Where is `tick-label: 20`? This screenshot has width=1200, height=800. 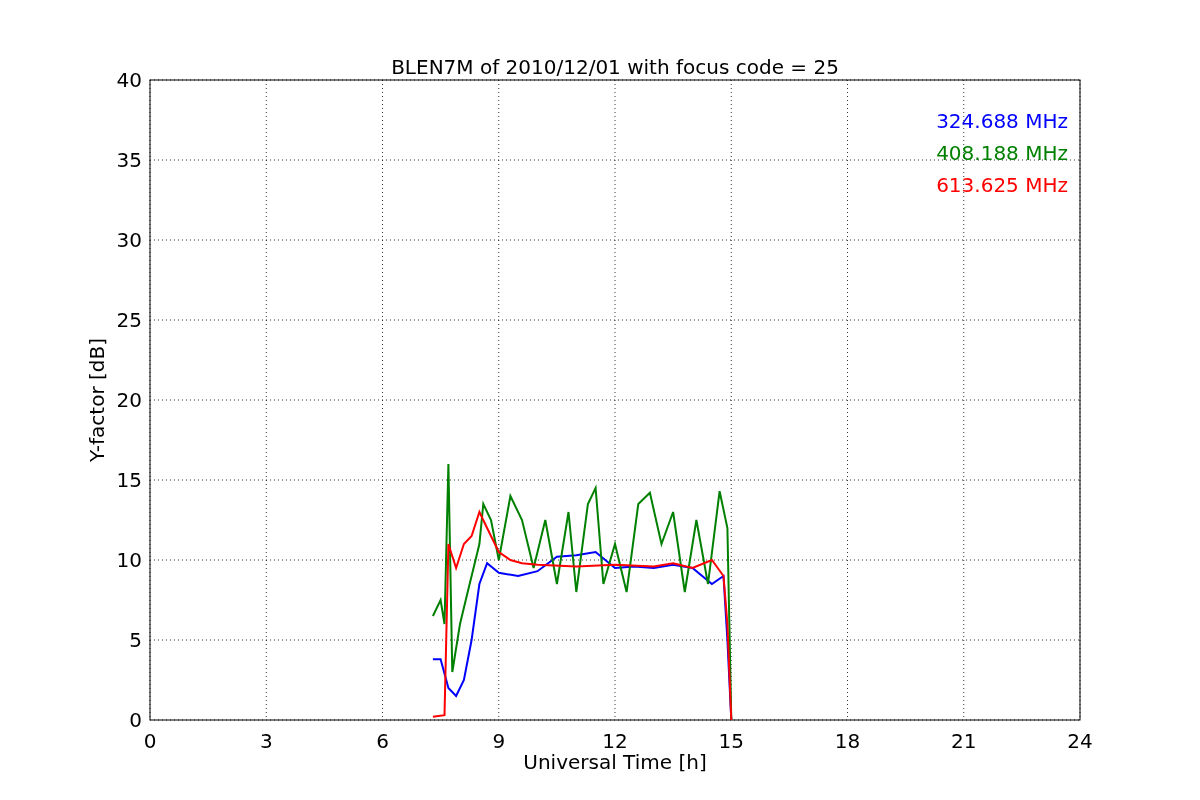
tick-label: 20 is located at coordinates (129, 400).